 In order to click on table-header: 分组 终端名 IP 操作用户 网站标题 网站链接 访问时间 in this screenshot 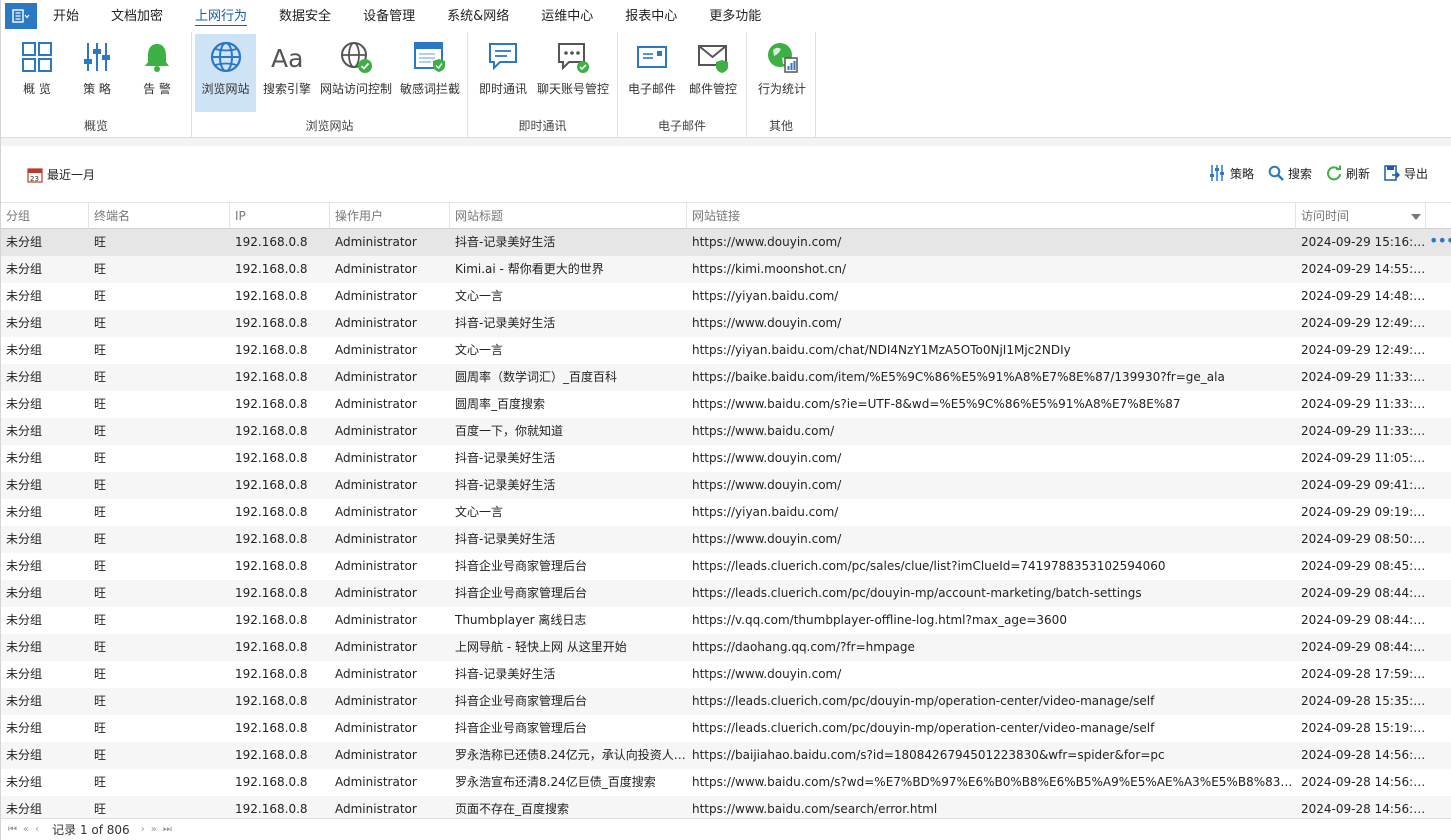, I will do `click(726, 215)`.